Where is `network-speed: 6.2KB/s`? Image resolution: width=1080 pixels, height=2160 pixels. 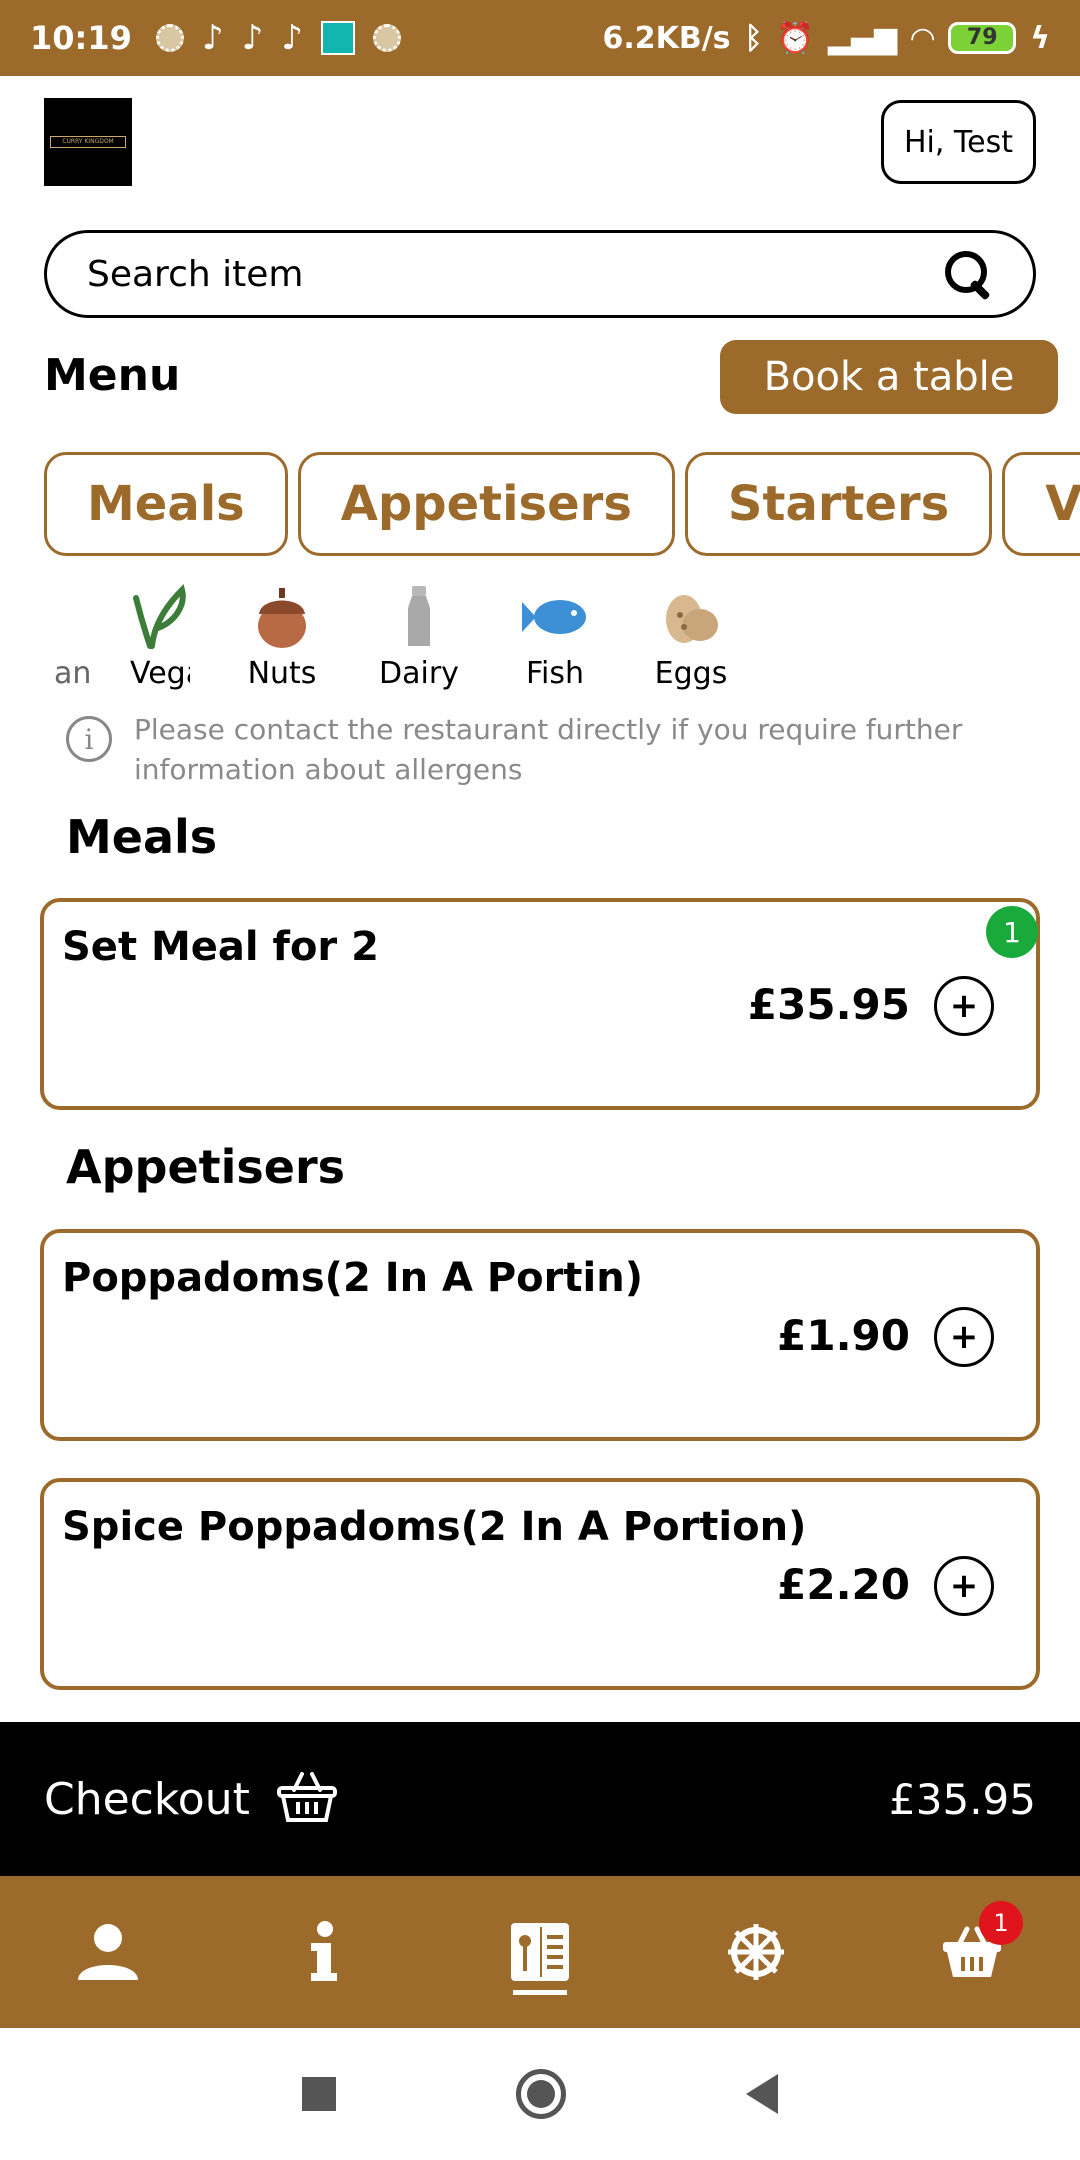 network-speed: 6.2KB/s is located at coordinates (666, 38).